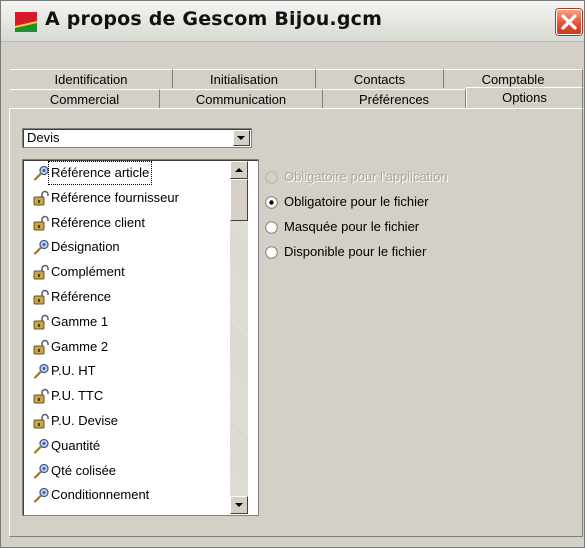  What do you see at coordinates (100, 173) in the screenshot?
I see `list-item-label: Référence article` at bounding box center [100, 173].